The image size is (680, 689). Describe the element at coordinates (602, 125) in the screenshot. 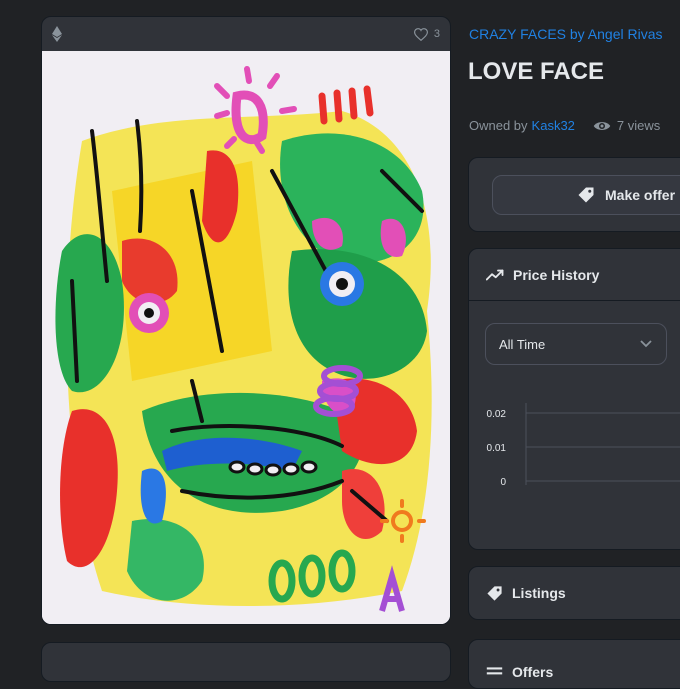

I see `eye-icon` at that location.